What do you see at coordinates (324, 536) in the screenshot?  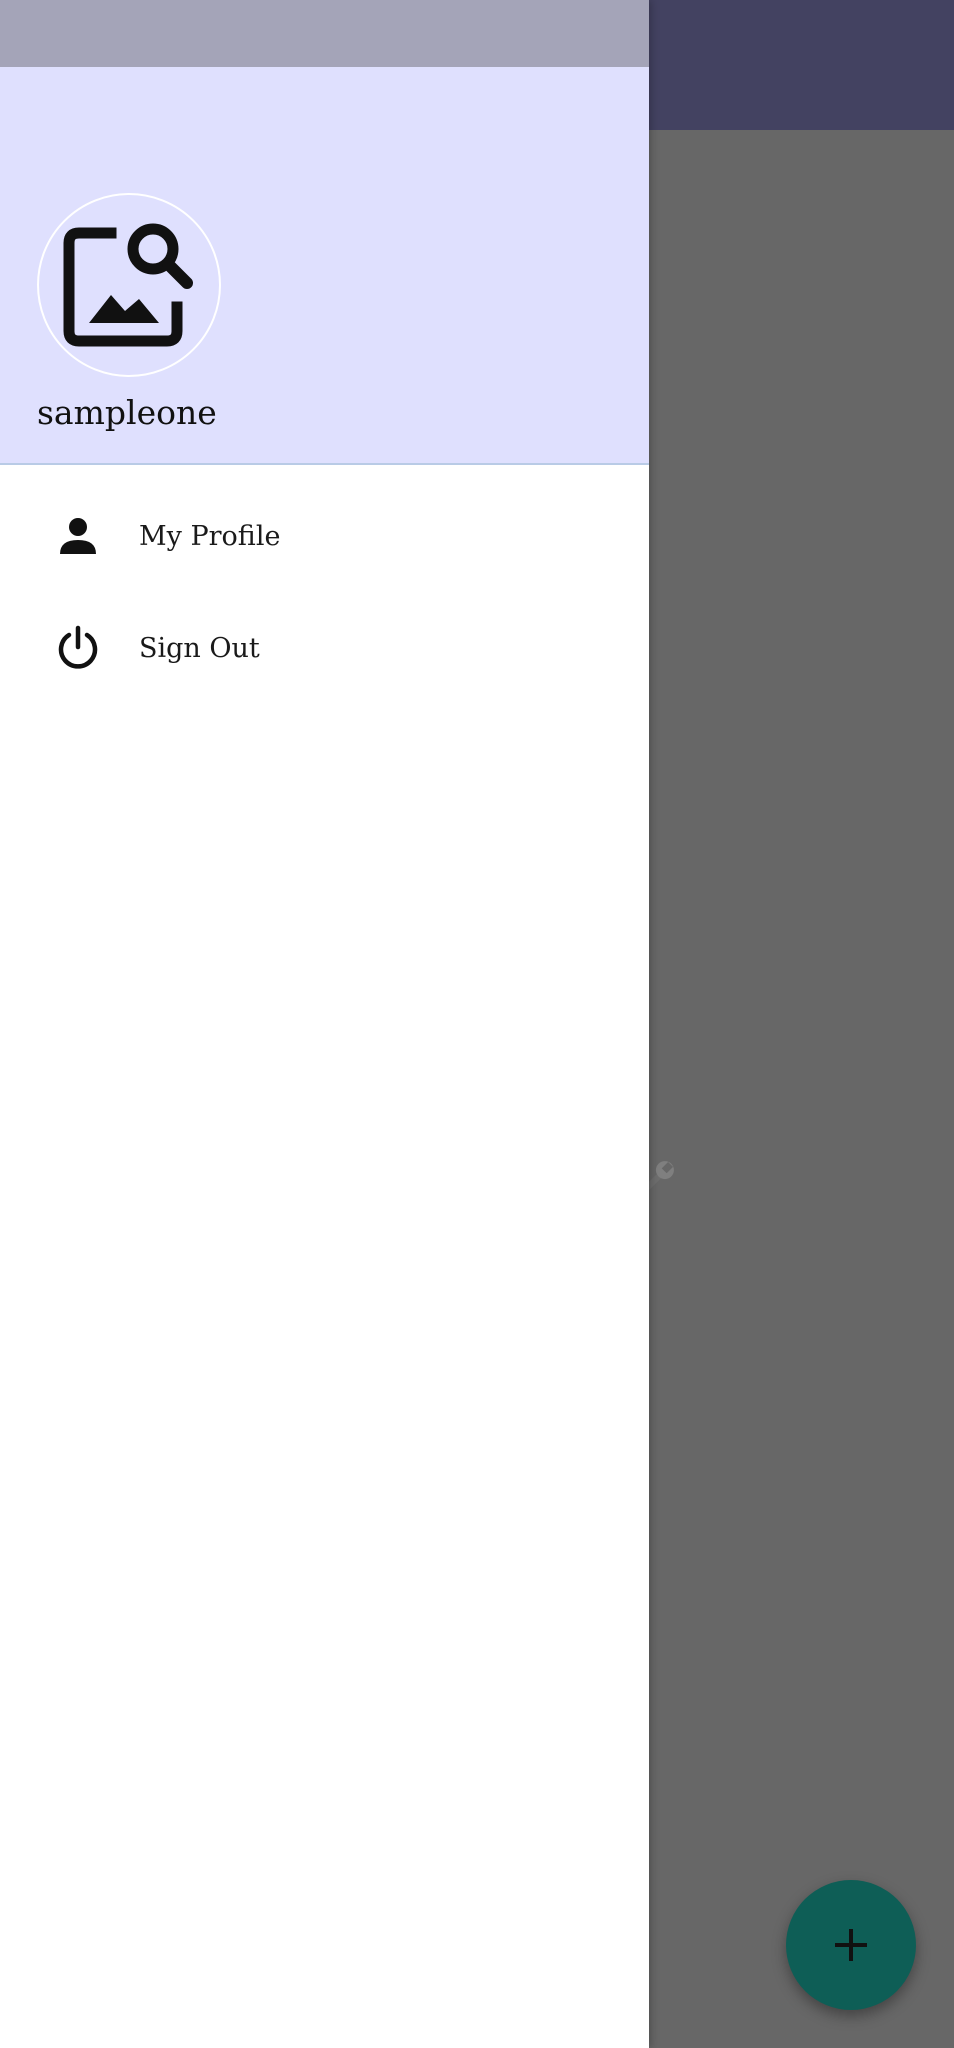 I see `menu-item-my-profile: My Profile` at bounding box center [324, 536].